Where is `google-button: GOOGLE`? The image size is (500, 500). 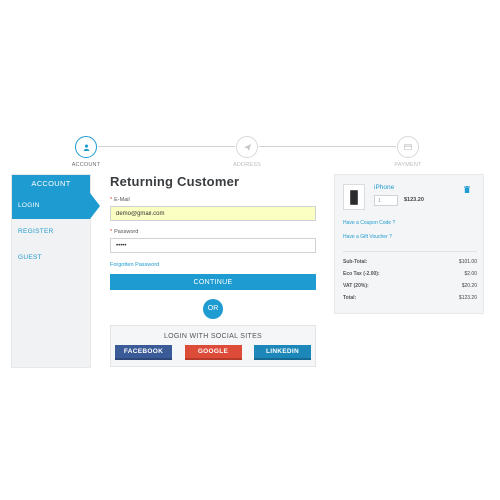
google-button: GOOGLE is located at coordinates (213, 352).